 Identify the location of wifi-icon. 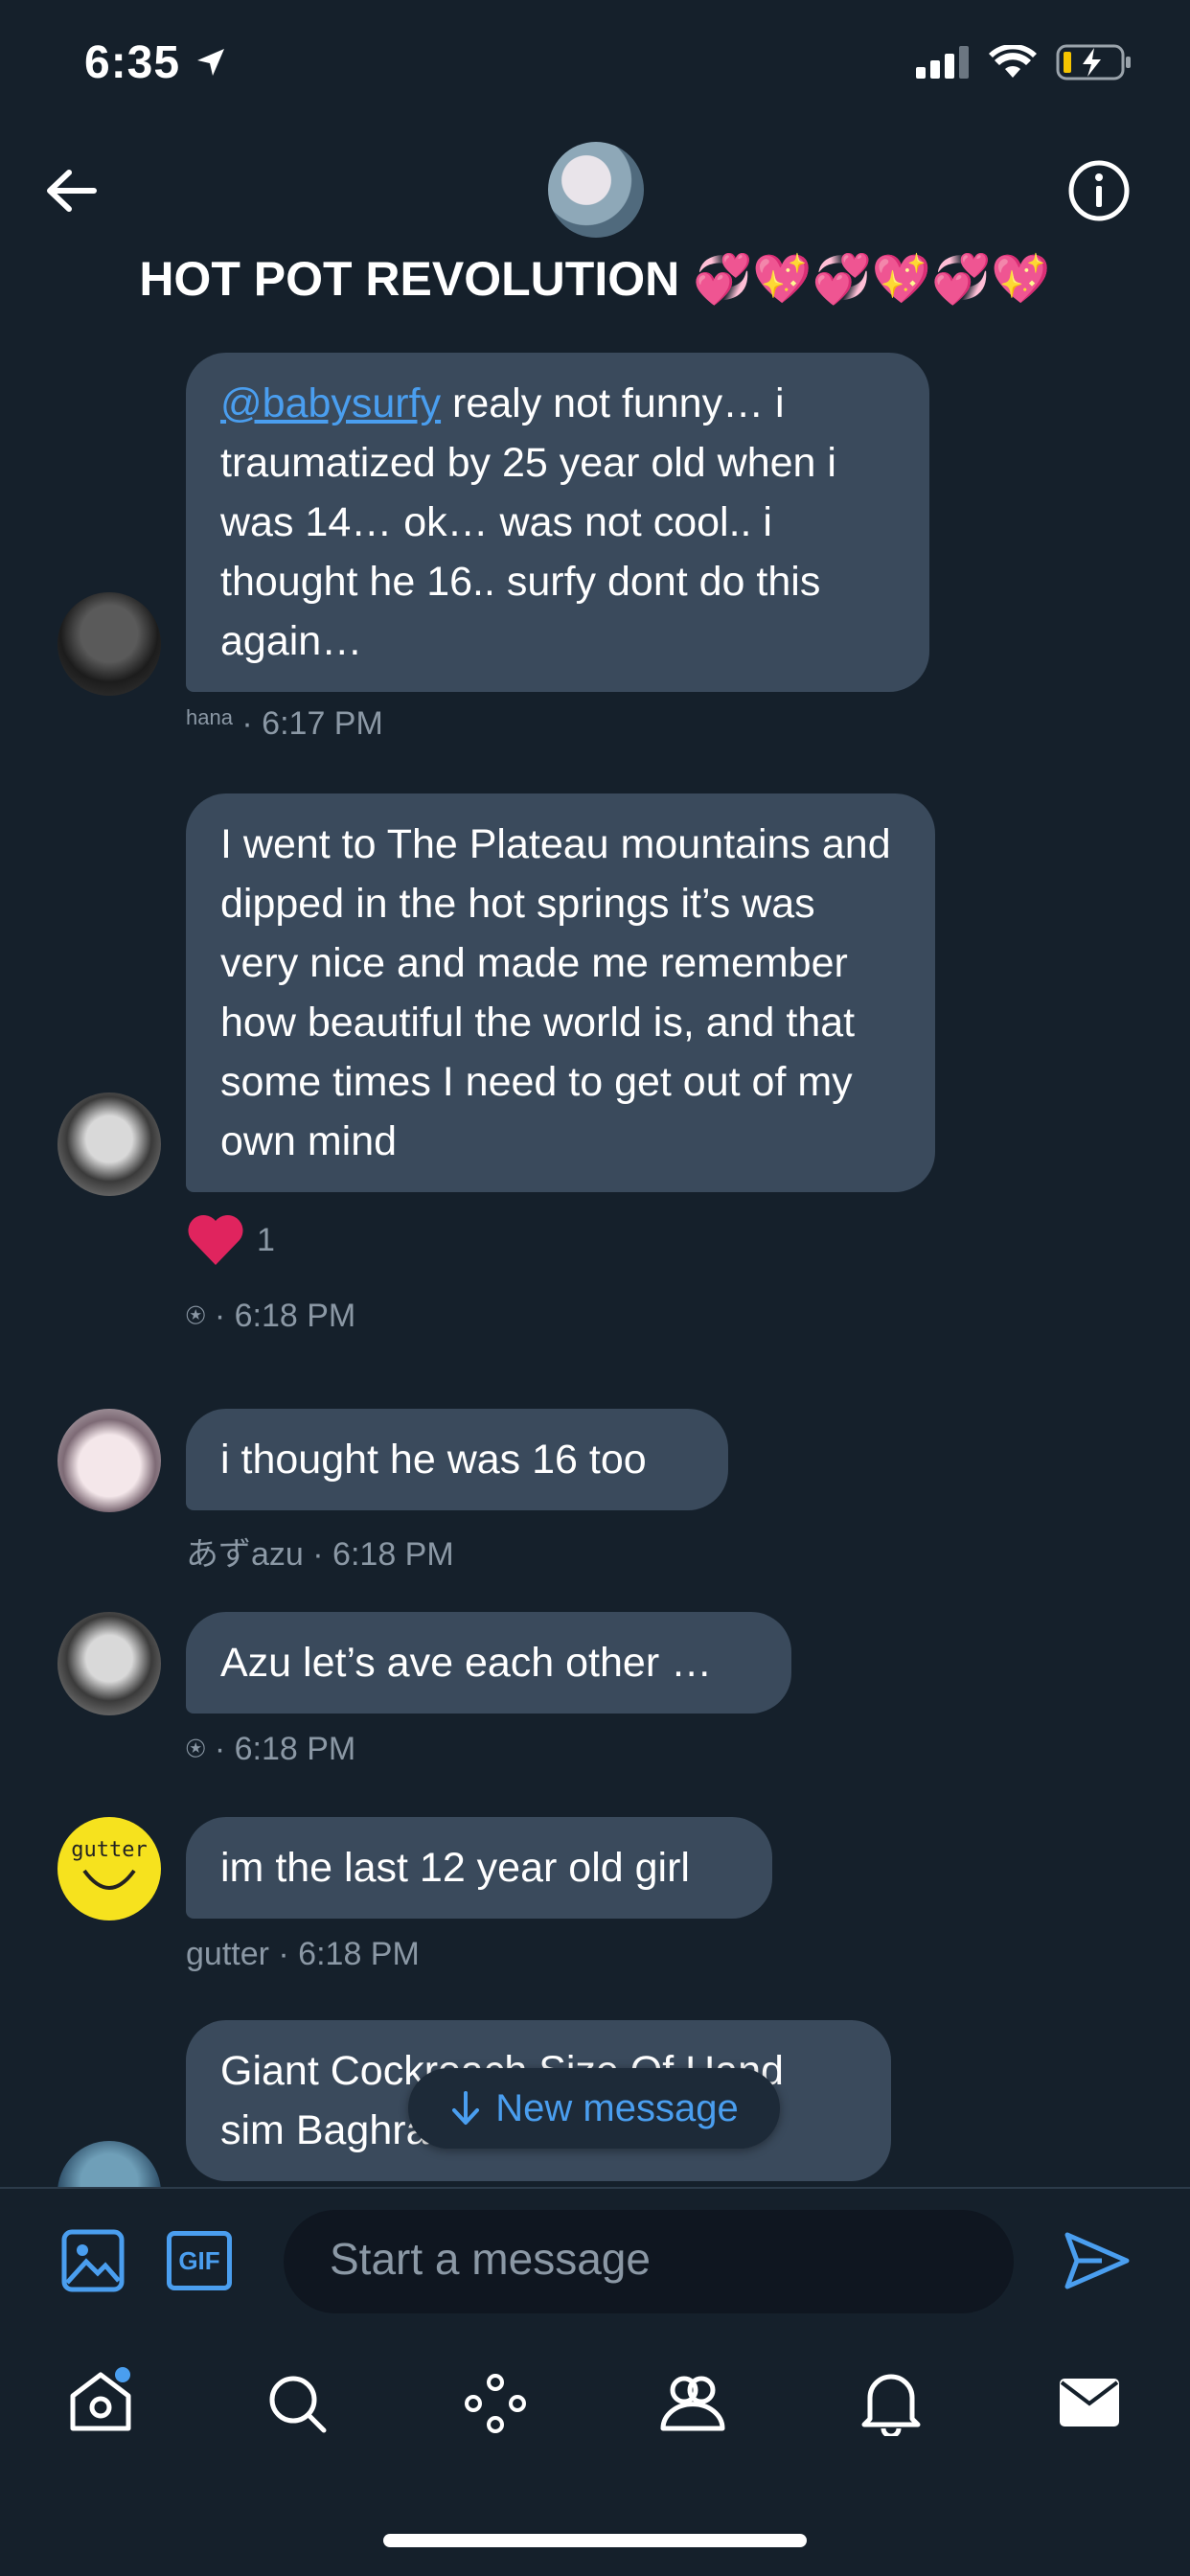
(1013, 62).